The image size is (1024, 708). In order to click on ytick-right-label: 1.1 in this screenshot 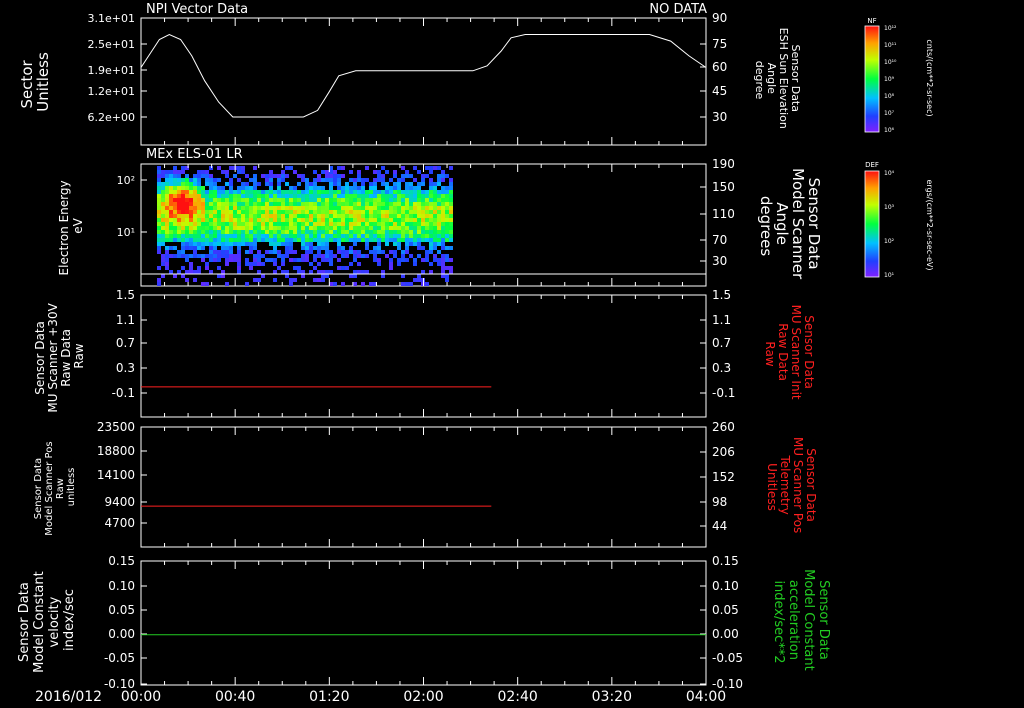, I will do `click(721, 320)`.